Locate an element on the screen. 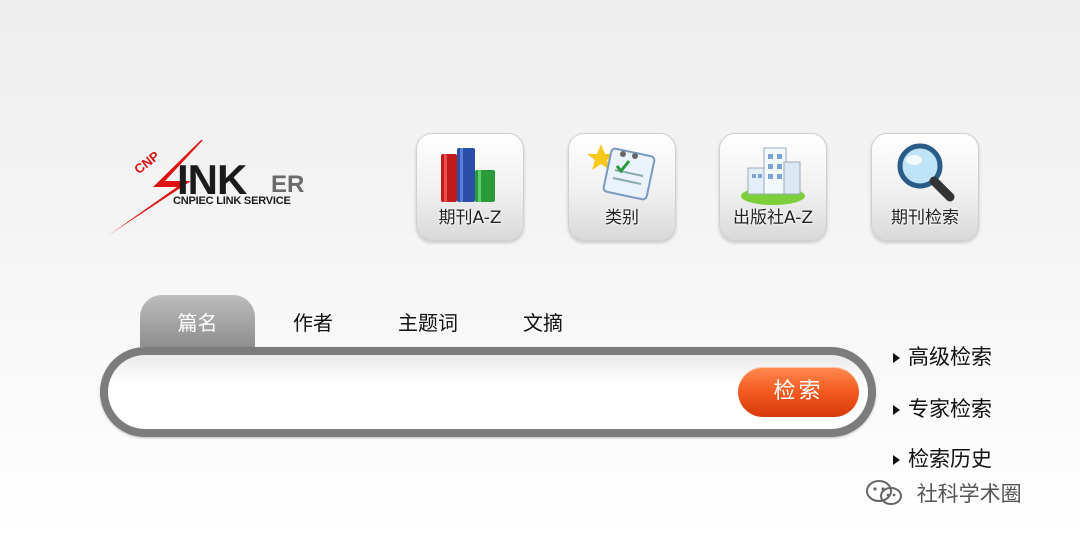 This screenshot has height=540, width=1080. search-history-link: 检索历史 is located at coordinates (942, 458).